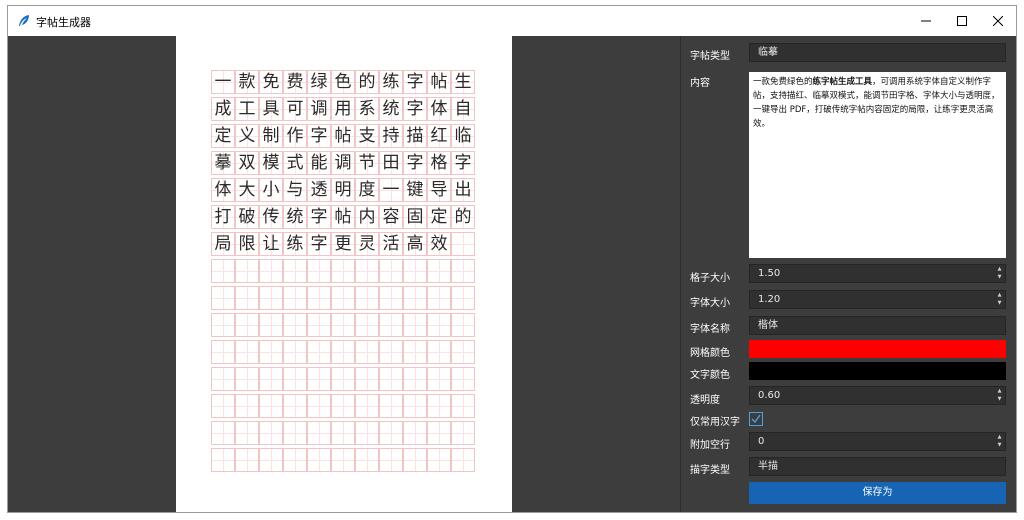 The height and width of the screenshot is (520, 1024). What do you see at coordinates (271, 82) in the screenshot?
I see `grid-character: 免` at bounding box center [271, 82].